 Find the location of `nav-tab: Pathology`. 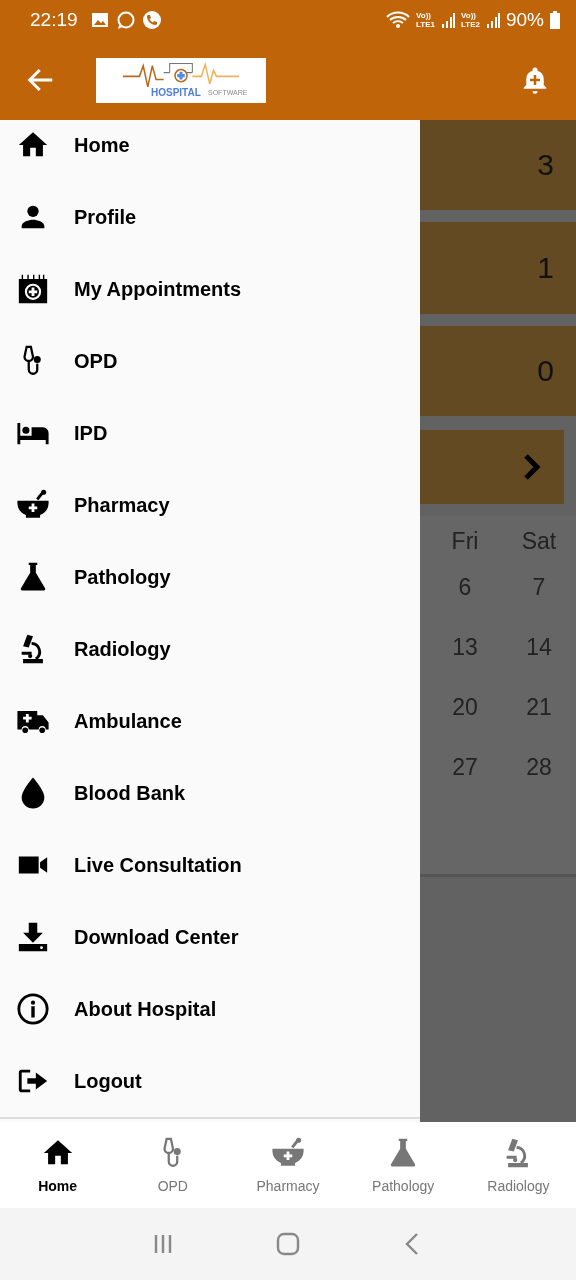

nav-tab: Pathology is located at coordinates (403, 1165).